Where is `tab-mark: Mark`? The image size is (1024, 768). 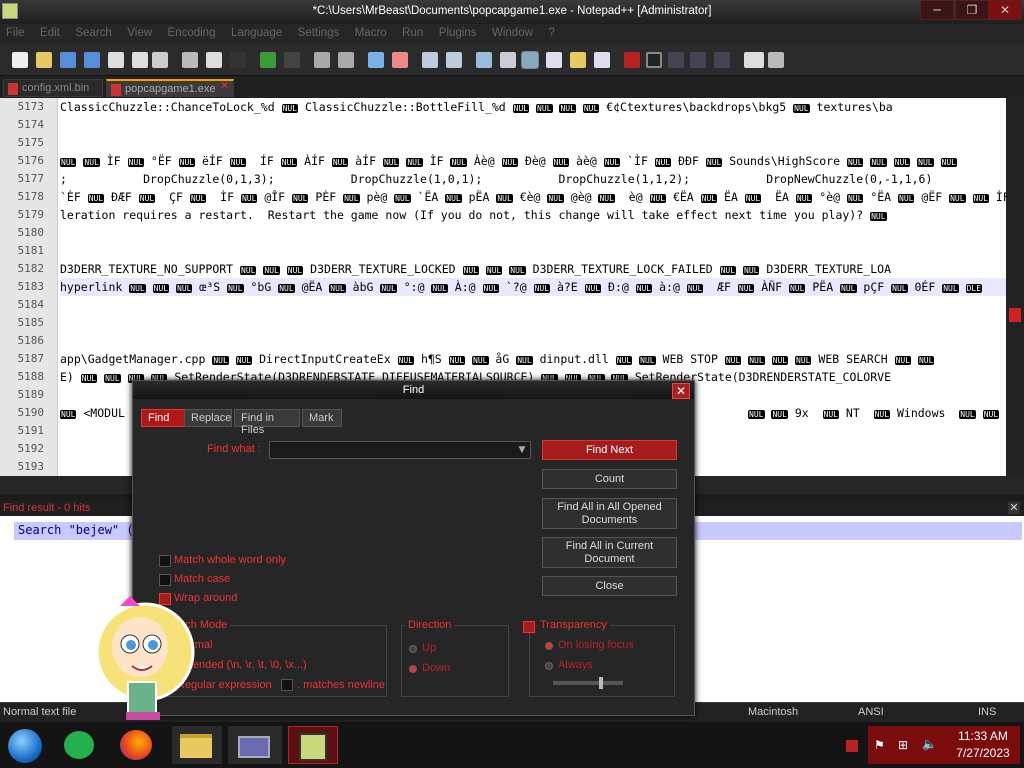 tab-mark: Mark is located at coordinates (322, 418).